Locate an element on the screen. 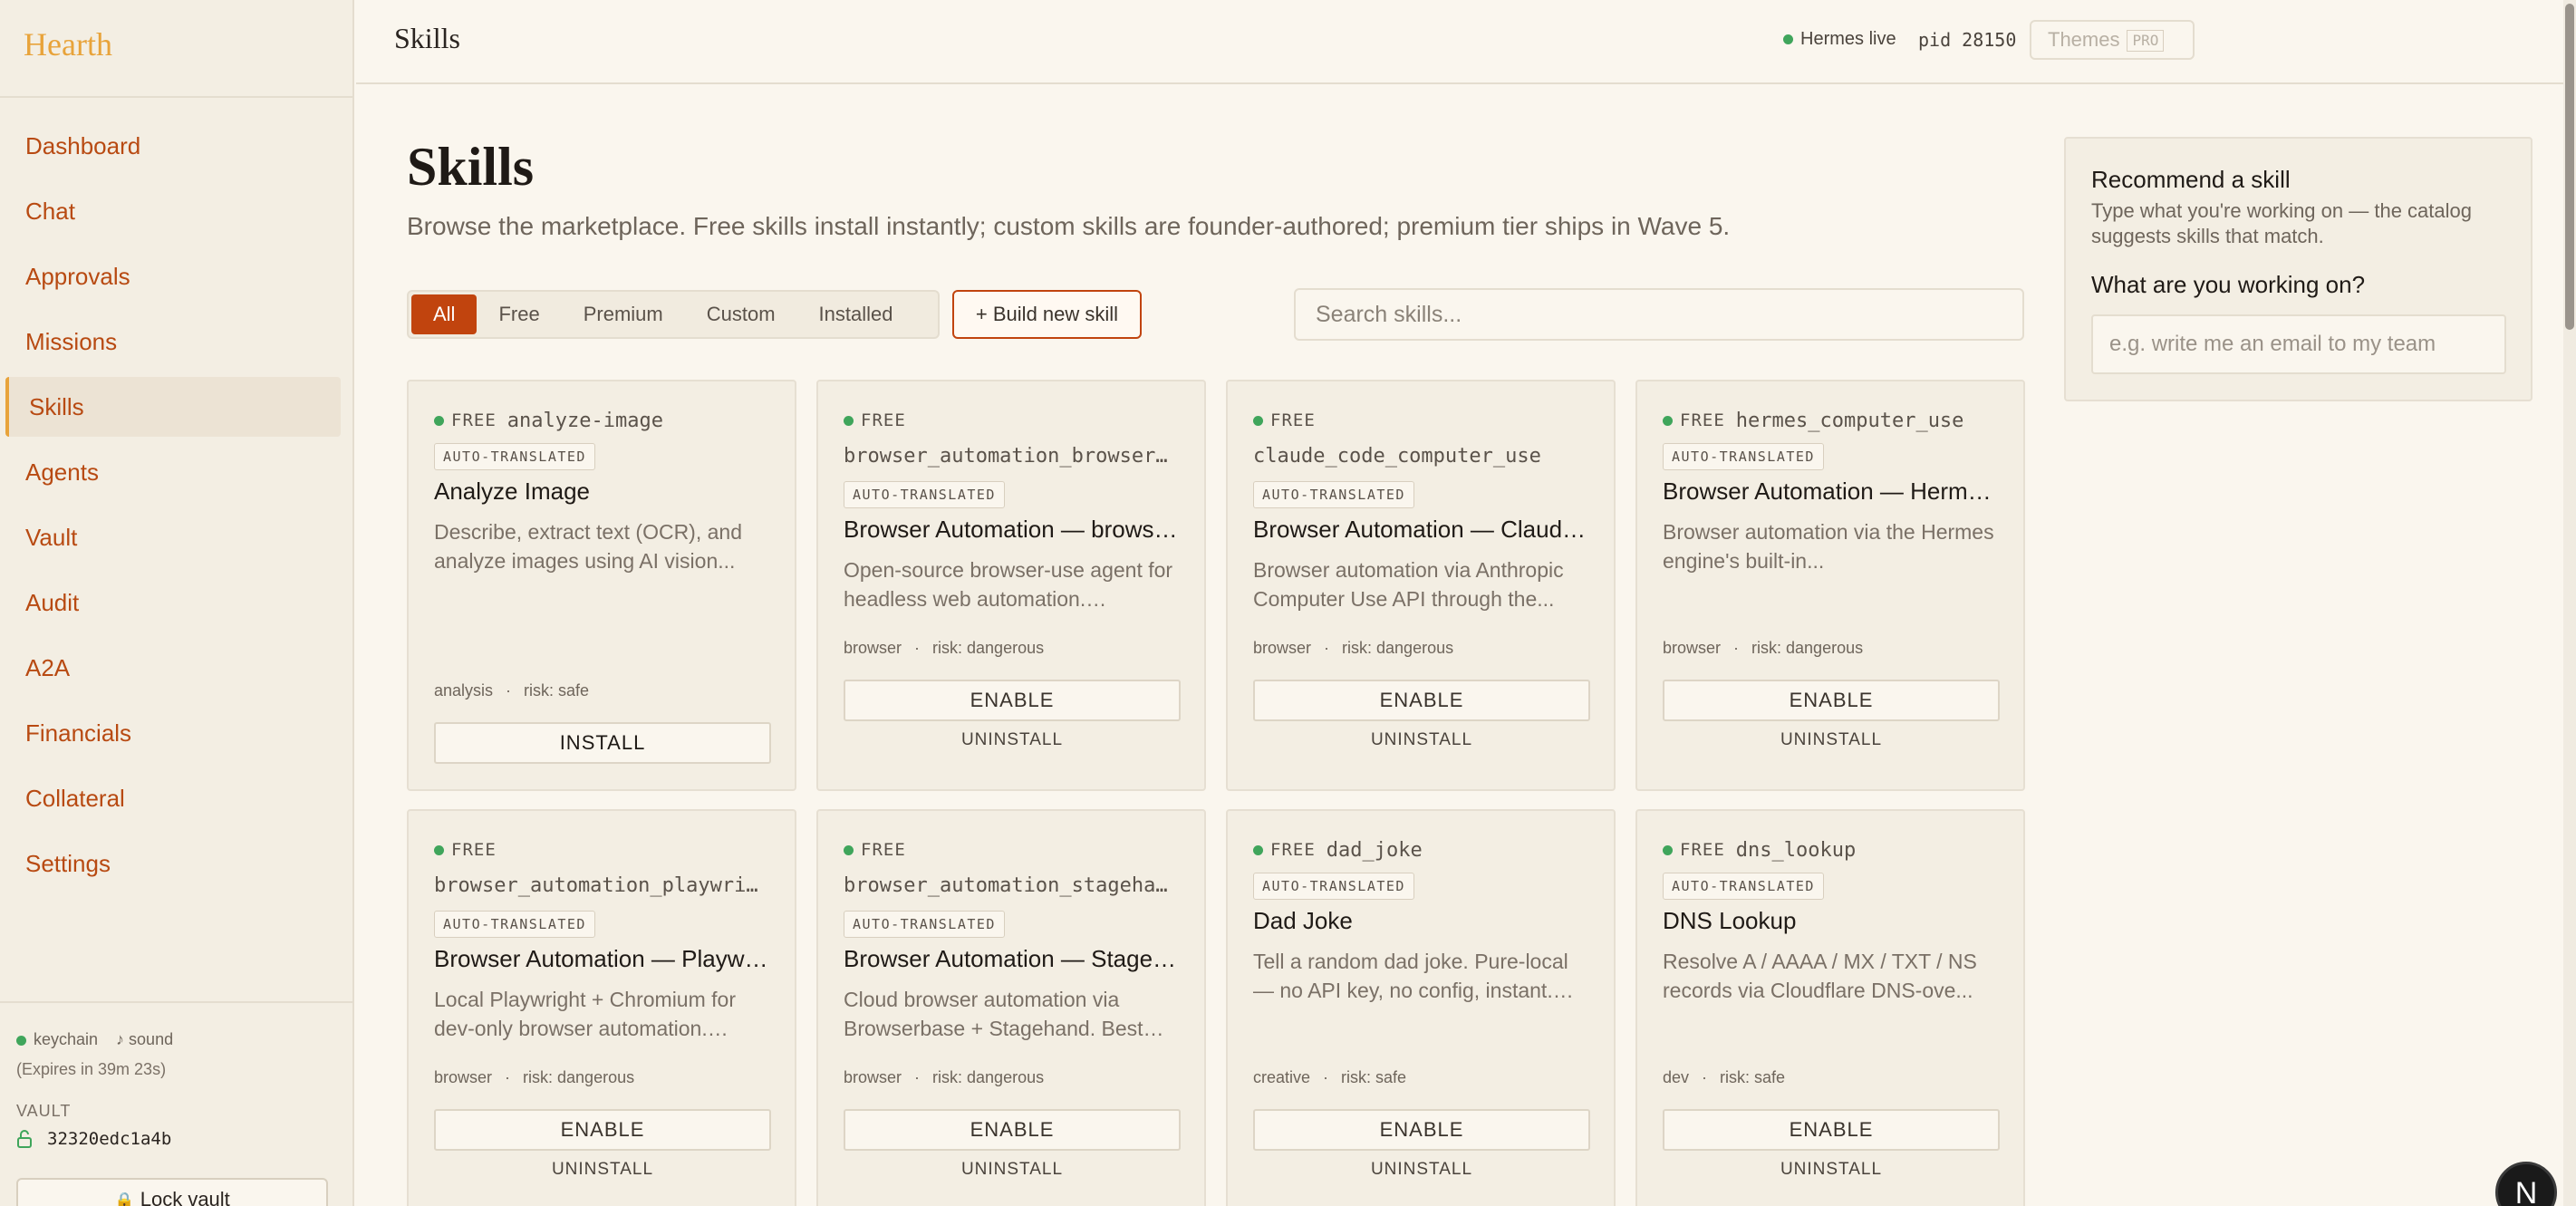 This screenshot has width=2576, height=1206. sidebar-item-vault: Vault is located at coordinates (173, 537).